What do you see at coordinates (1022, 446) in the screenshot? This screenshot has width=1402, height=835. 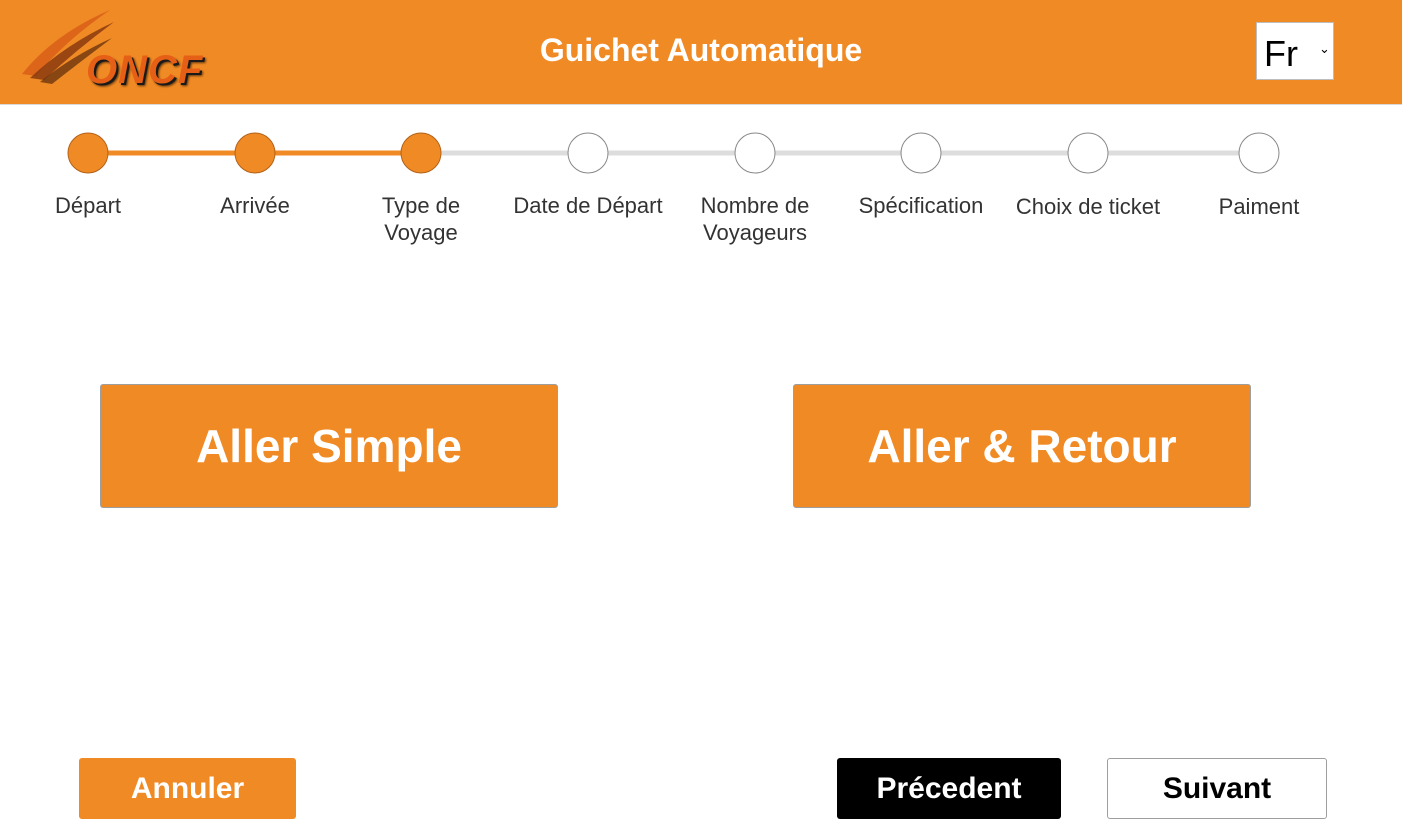 I see `round-trip-button: Aller & Retour` at bounding box center [1022, 446].